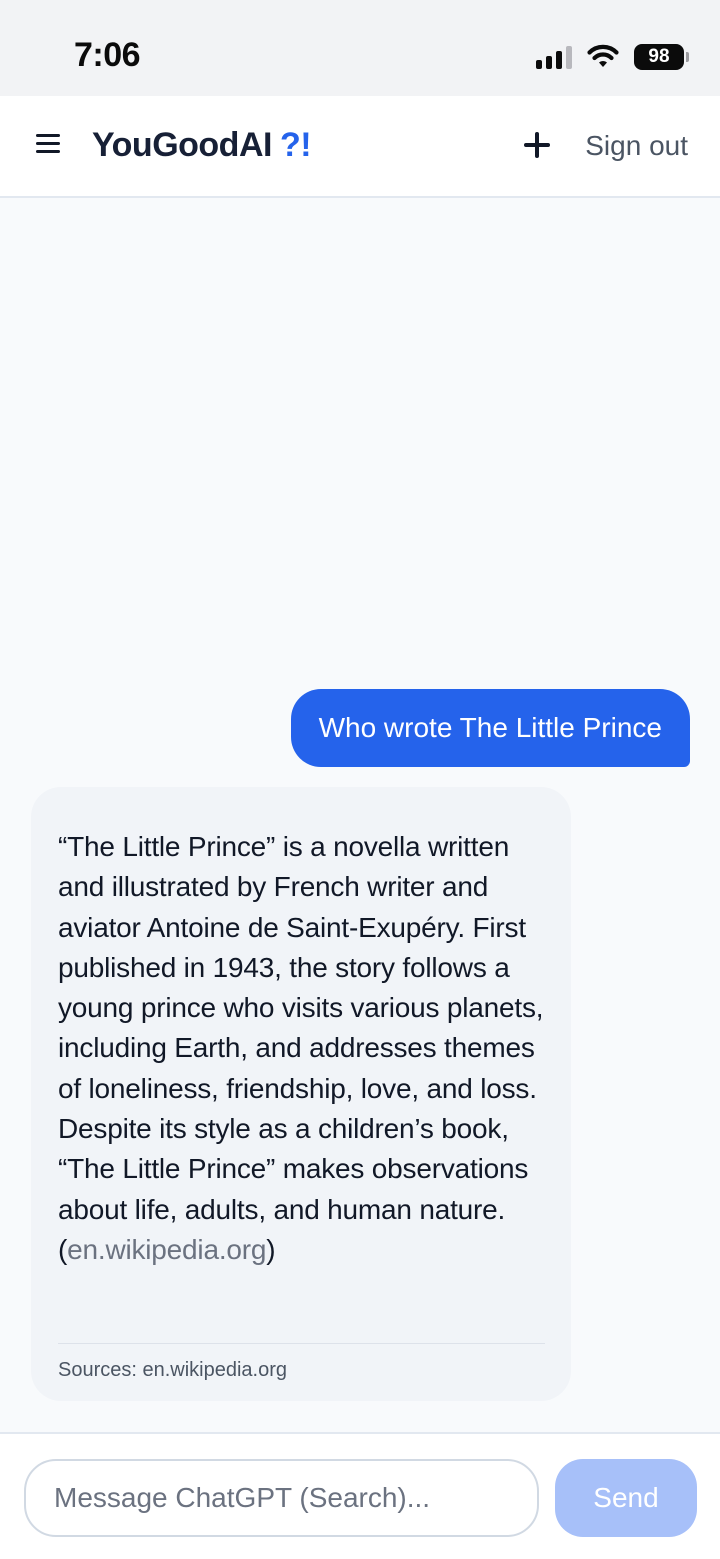  Describe the element at coordinates (636, 146) in the screenshot. I see `sign-out-button: Sign out` at that location.